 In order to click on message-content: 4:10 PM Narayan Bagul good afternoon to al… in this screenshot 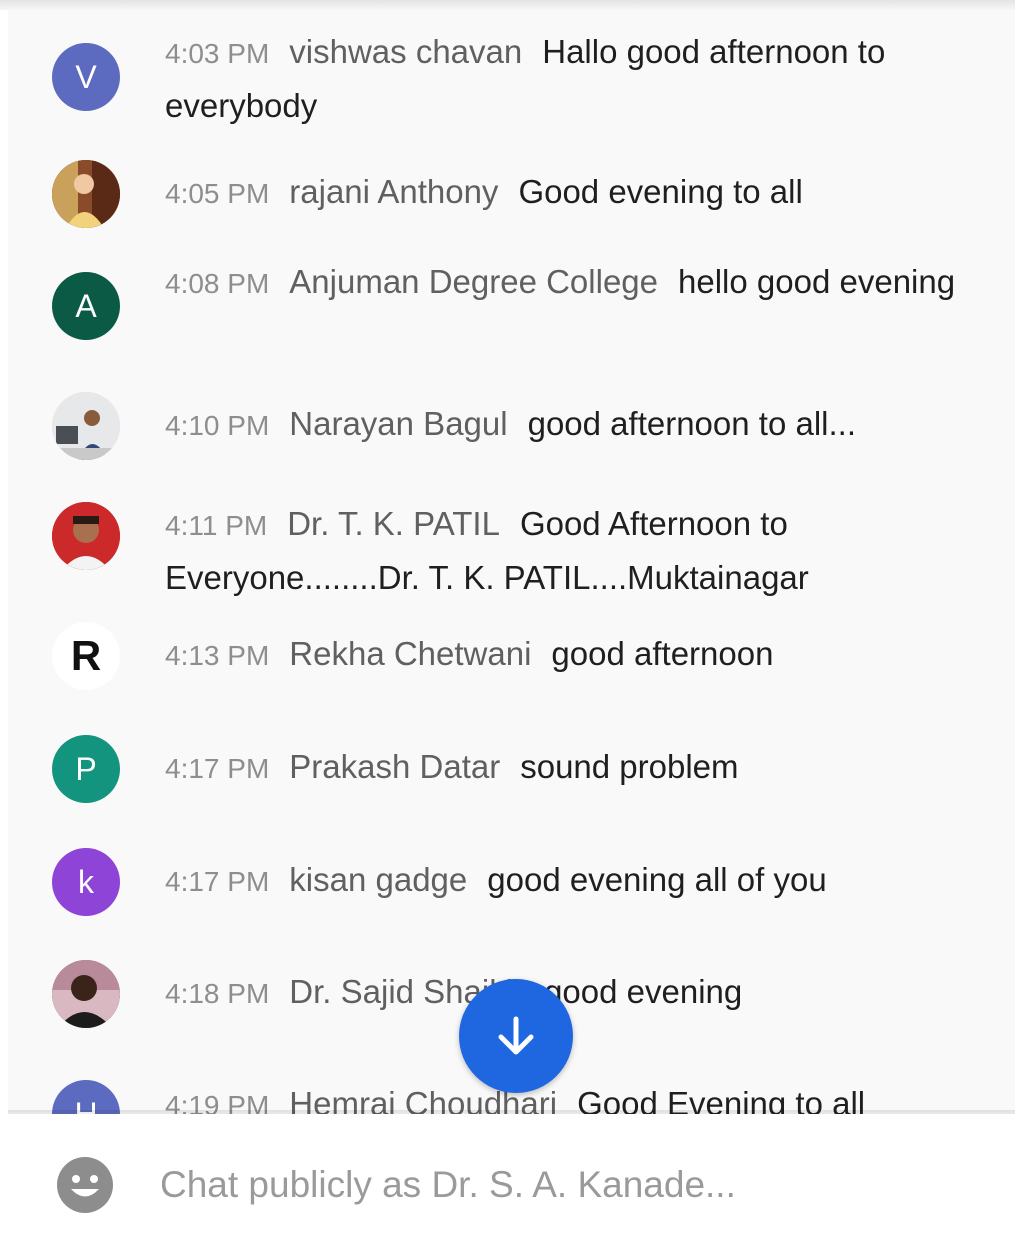, I will do `click(565, 425)`.